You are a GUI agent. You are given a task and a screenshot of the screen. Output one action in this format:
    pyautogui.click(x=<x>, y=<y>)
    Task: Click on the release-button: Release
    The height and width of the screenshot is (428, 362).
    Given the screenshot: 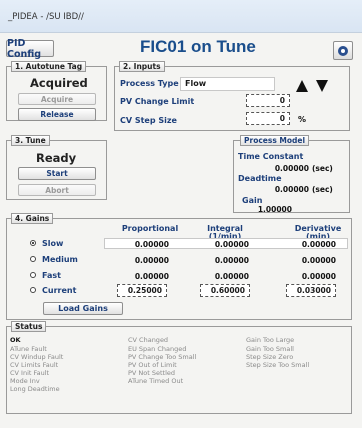 What is the action you would take?
    pyautogui.click(x=57, y=114)
    